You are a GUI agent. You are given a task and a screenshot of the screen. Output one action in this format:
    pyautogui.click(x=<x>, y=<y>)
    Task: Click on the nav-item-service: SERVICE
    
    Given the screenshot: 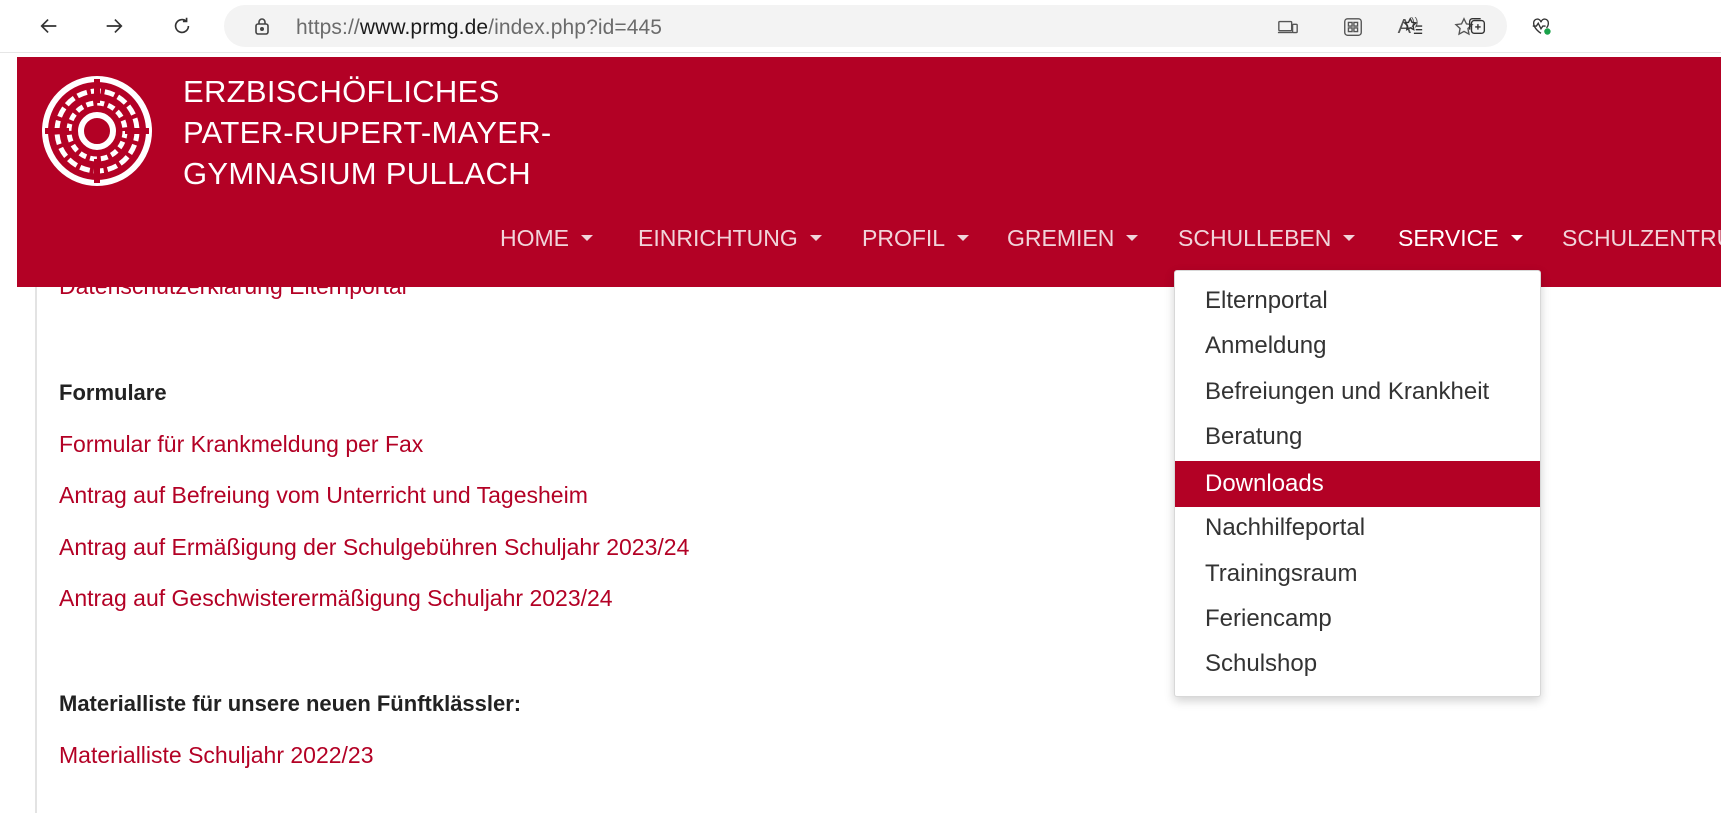 What is the action you would take?
    pyautogui.click(x=1460, y=238)
    